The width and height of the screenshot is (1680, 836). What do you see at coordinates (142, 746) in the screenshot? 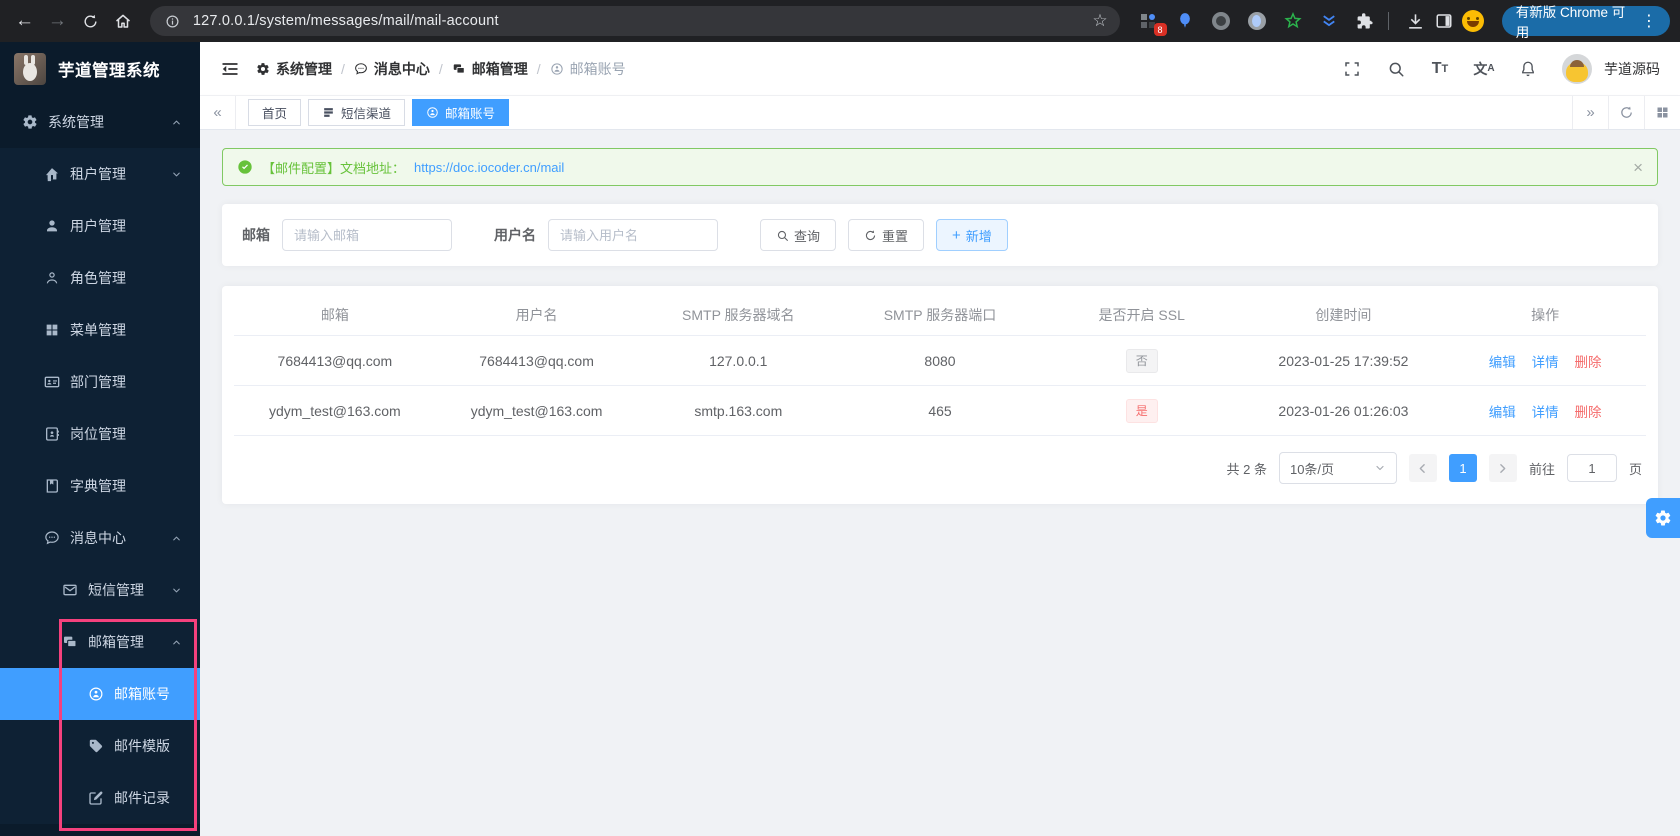
I see `sidebar-item-label: 邮件模版` at bounding box center [142, 746].